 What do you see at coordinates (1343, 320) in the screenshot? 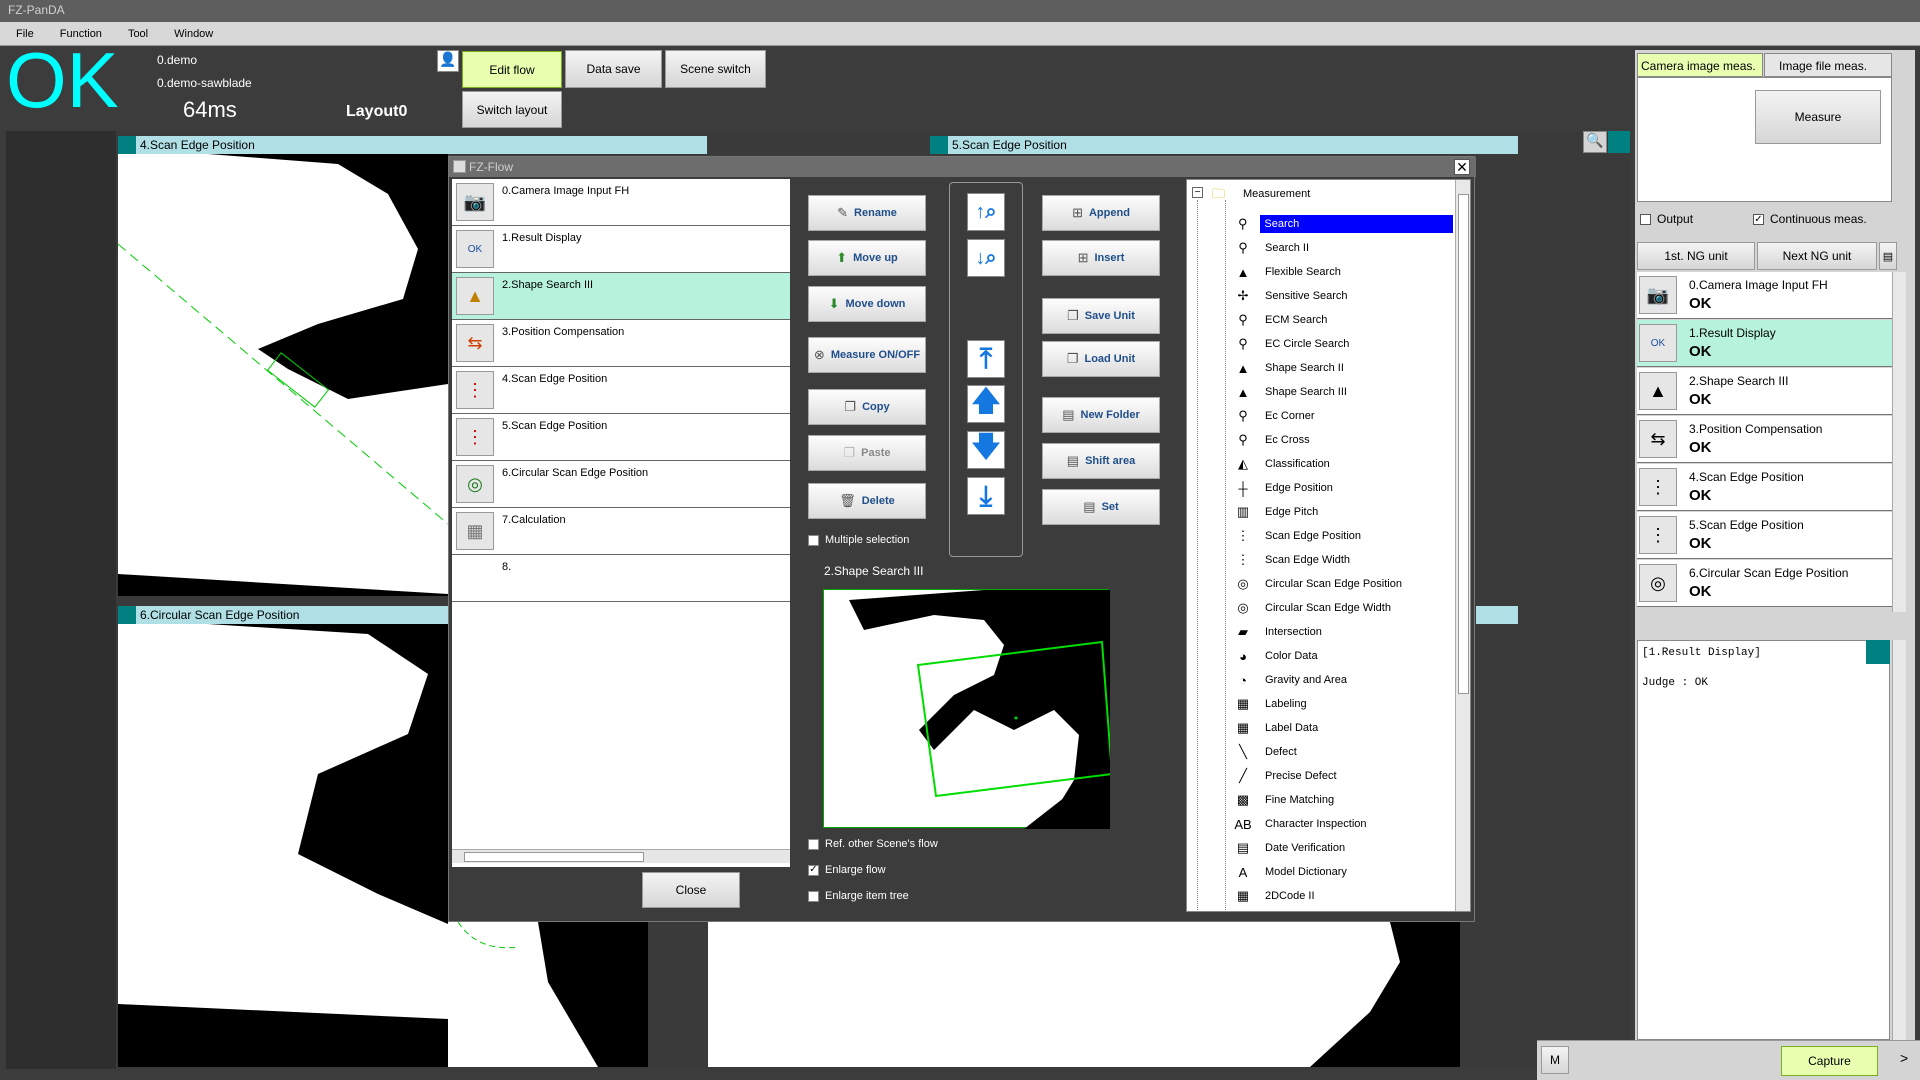
I see `tree-item: ⚲ ECM Search` at bounding box center [1343, 320].